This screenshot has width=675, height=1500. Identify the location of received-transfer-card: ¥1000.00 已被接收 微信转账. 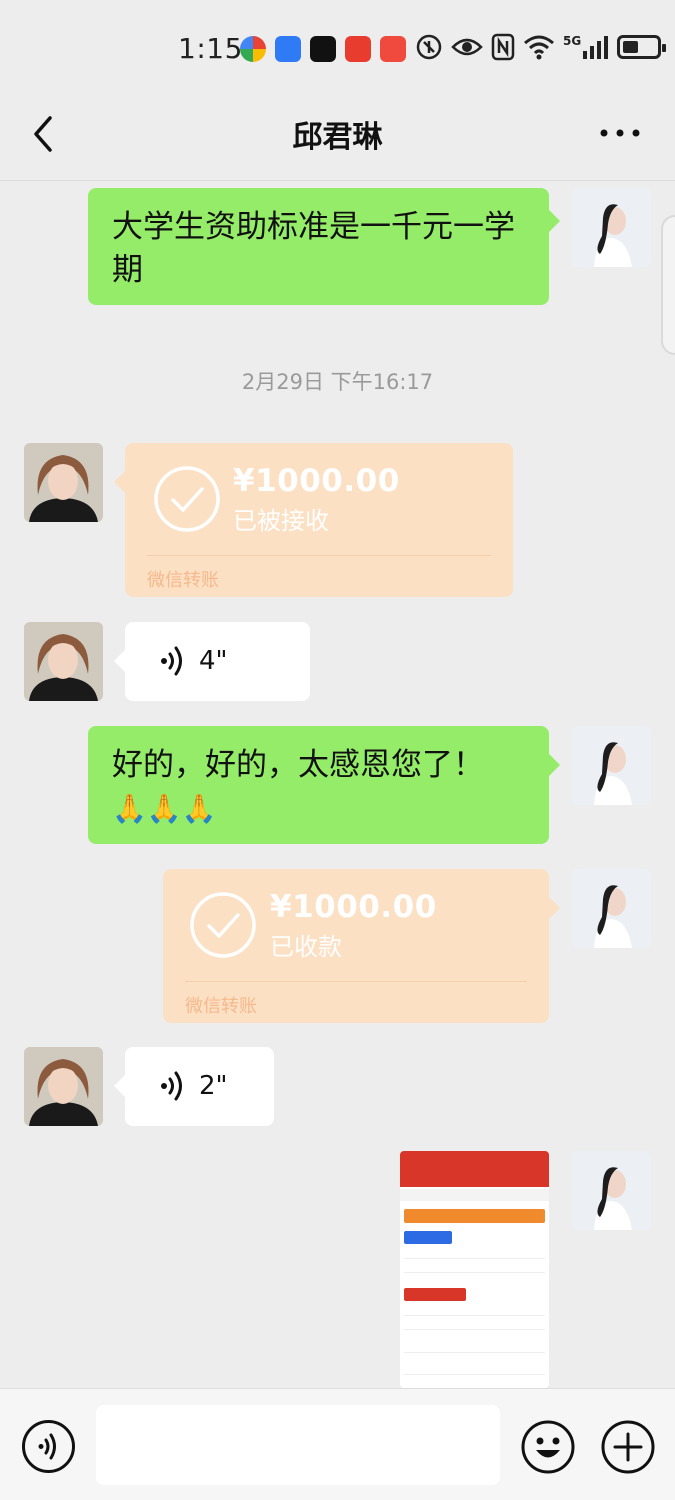
(313, 520).